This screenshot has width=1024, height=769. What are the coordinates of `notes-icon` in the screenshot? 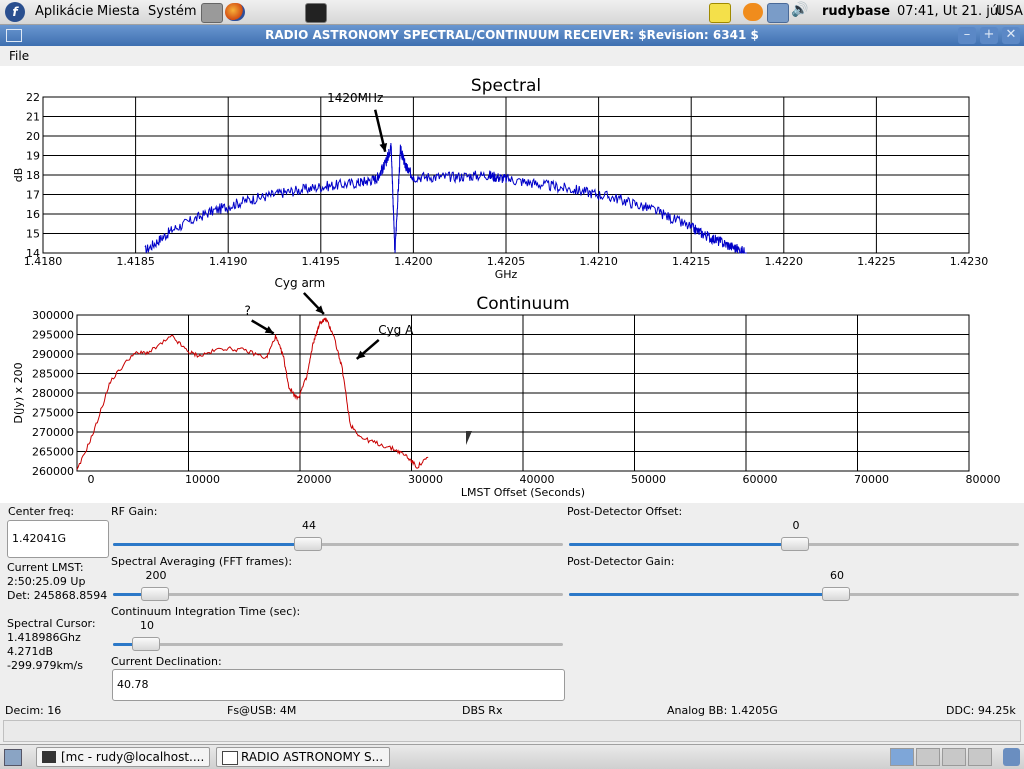 It's located at (720, 13).